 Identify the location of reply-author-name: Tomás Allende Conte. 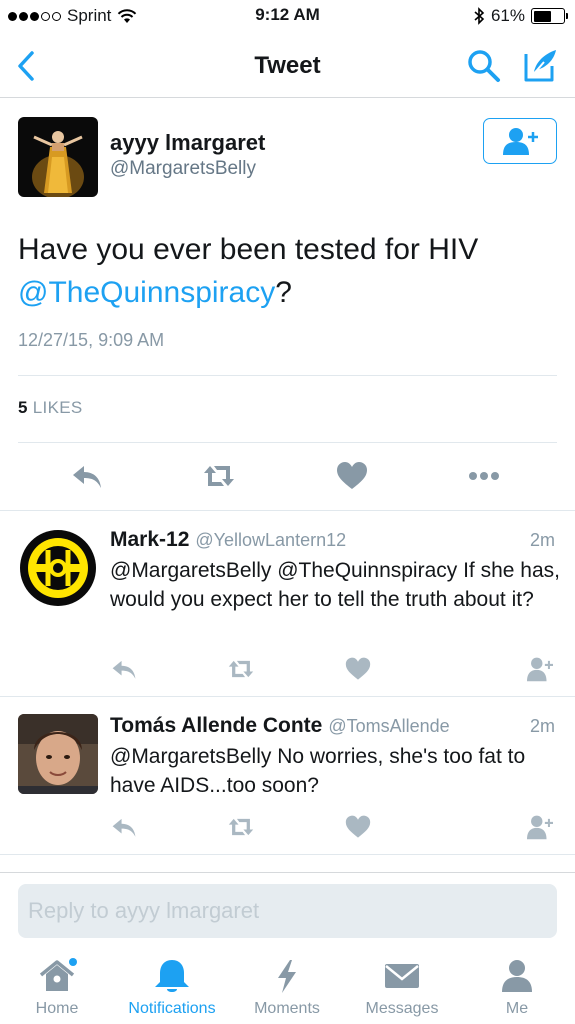
(216, 725).